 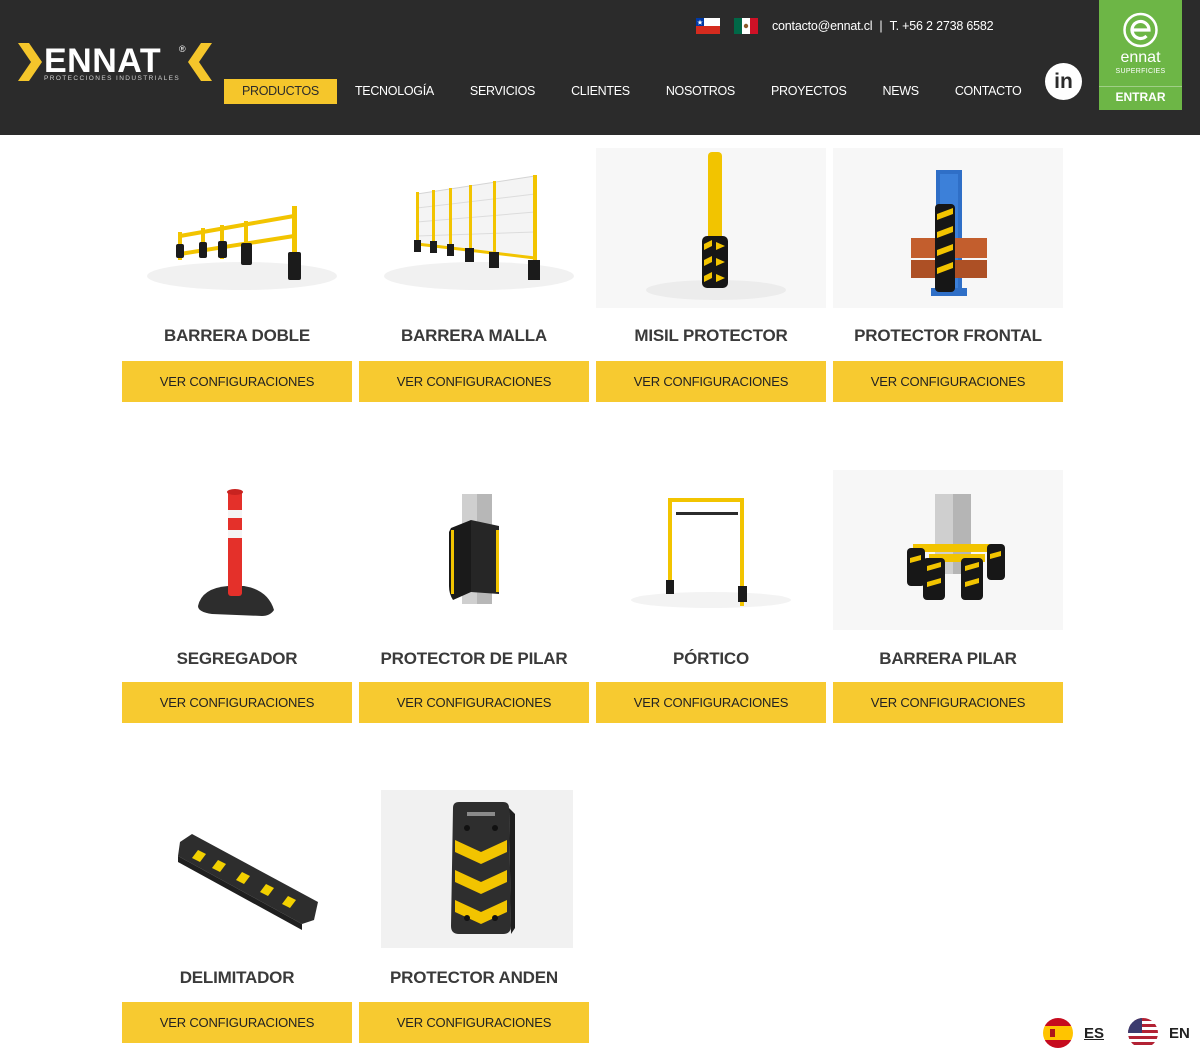 What do you see at coordinates (237, 550) in the screenshot?
I see `product-image-segregador` at bounding box center [237, 550].